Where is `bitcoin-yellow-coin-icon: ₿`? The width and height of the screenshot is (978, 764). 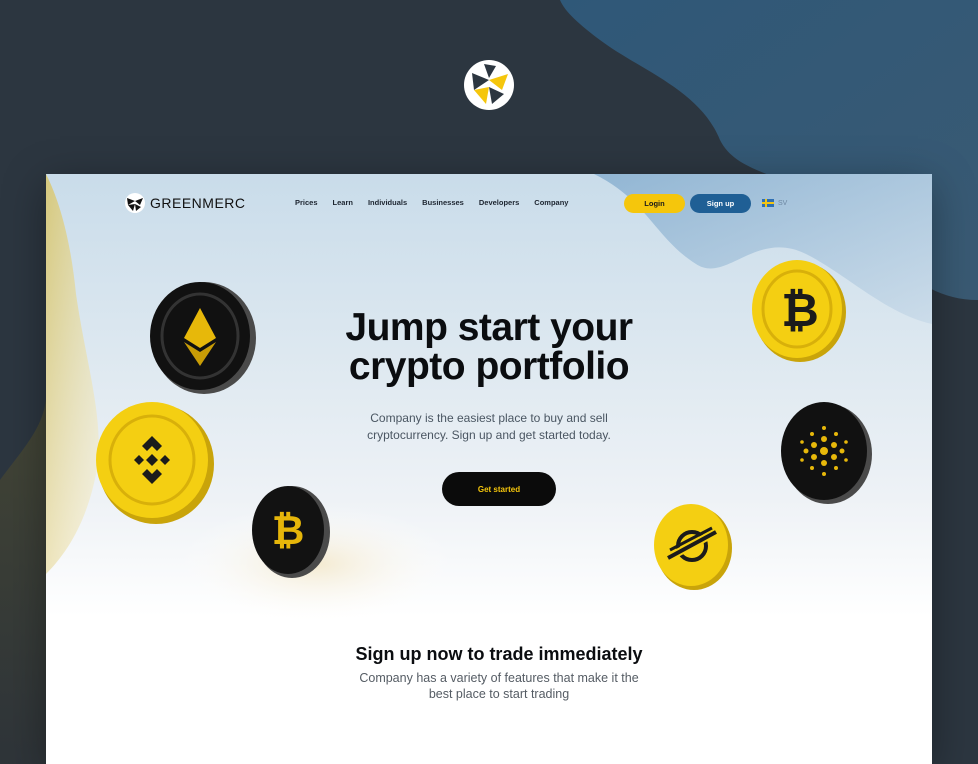
bitcoin-yellow-coin-icon: ₿ is located at coordinates (799, 311).